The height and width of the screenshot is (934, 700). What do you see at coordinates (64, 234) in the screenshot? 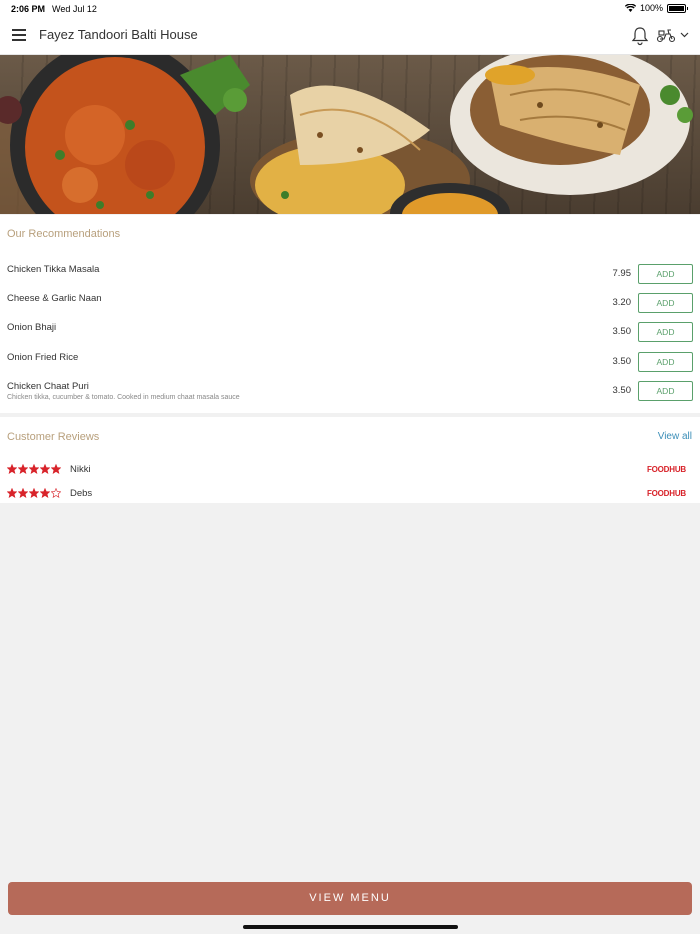
I see `recommendations-title: Our Recommendations` at bounding box center [64, 234].